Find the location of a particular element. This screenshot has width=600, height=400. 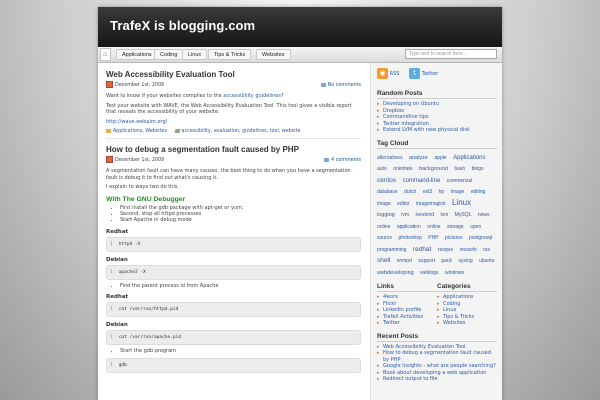

rss-icon: ◉ is located at coordinates (382, 73).